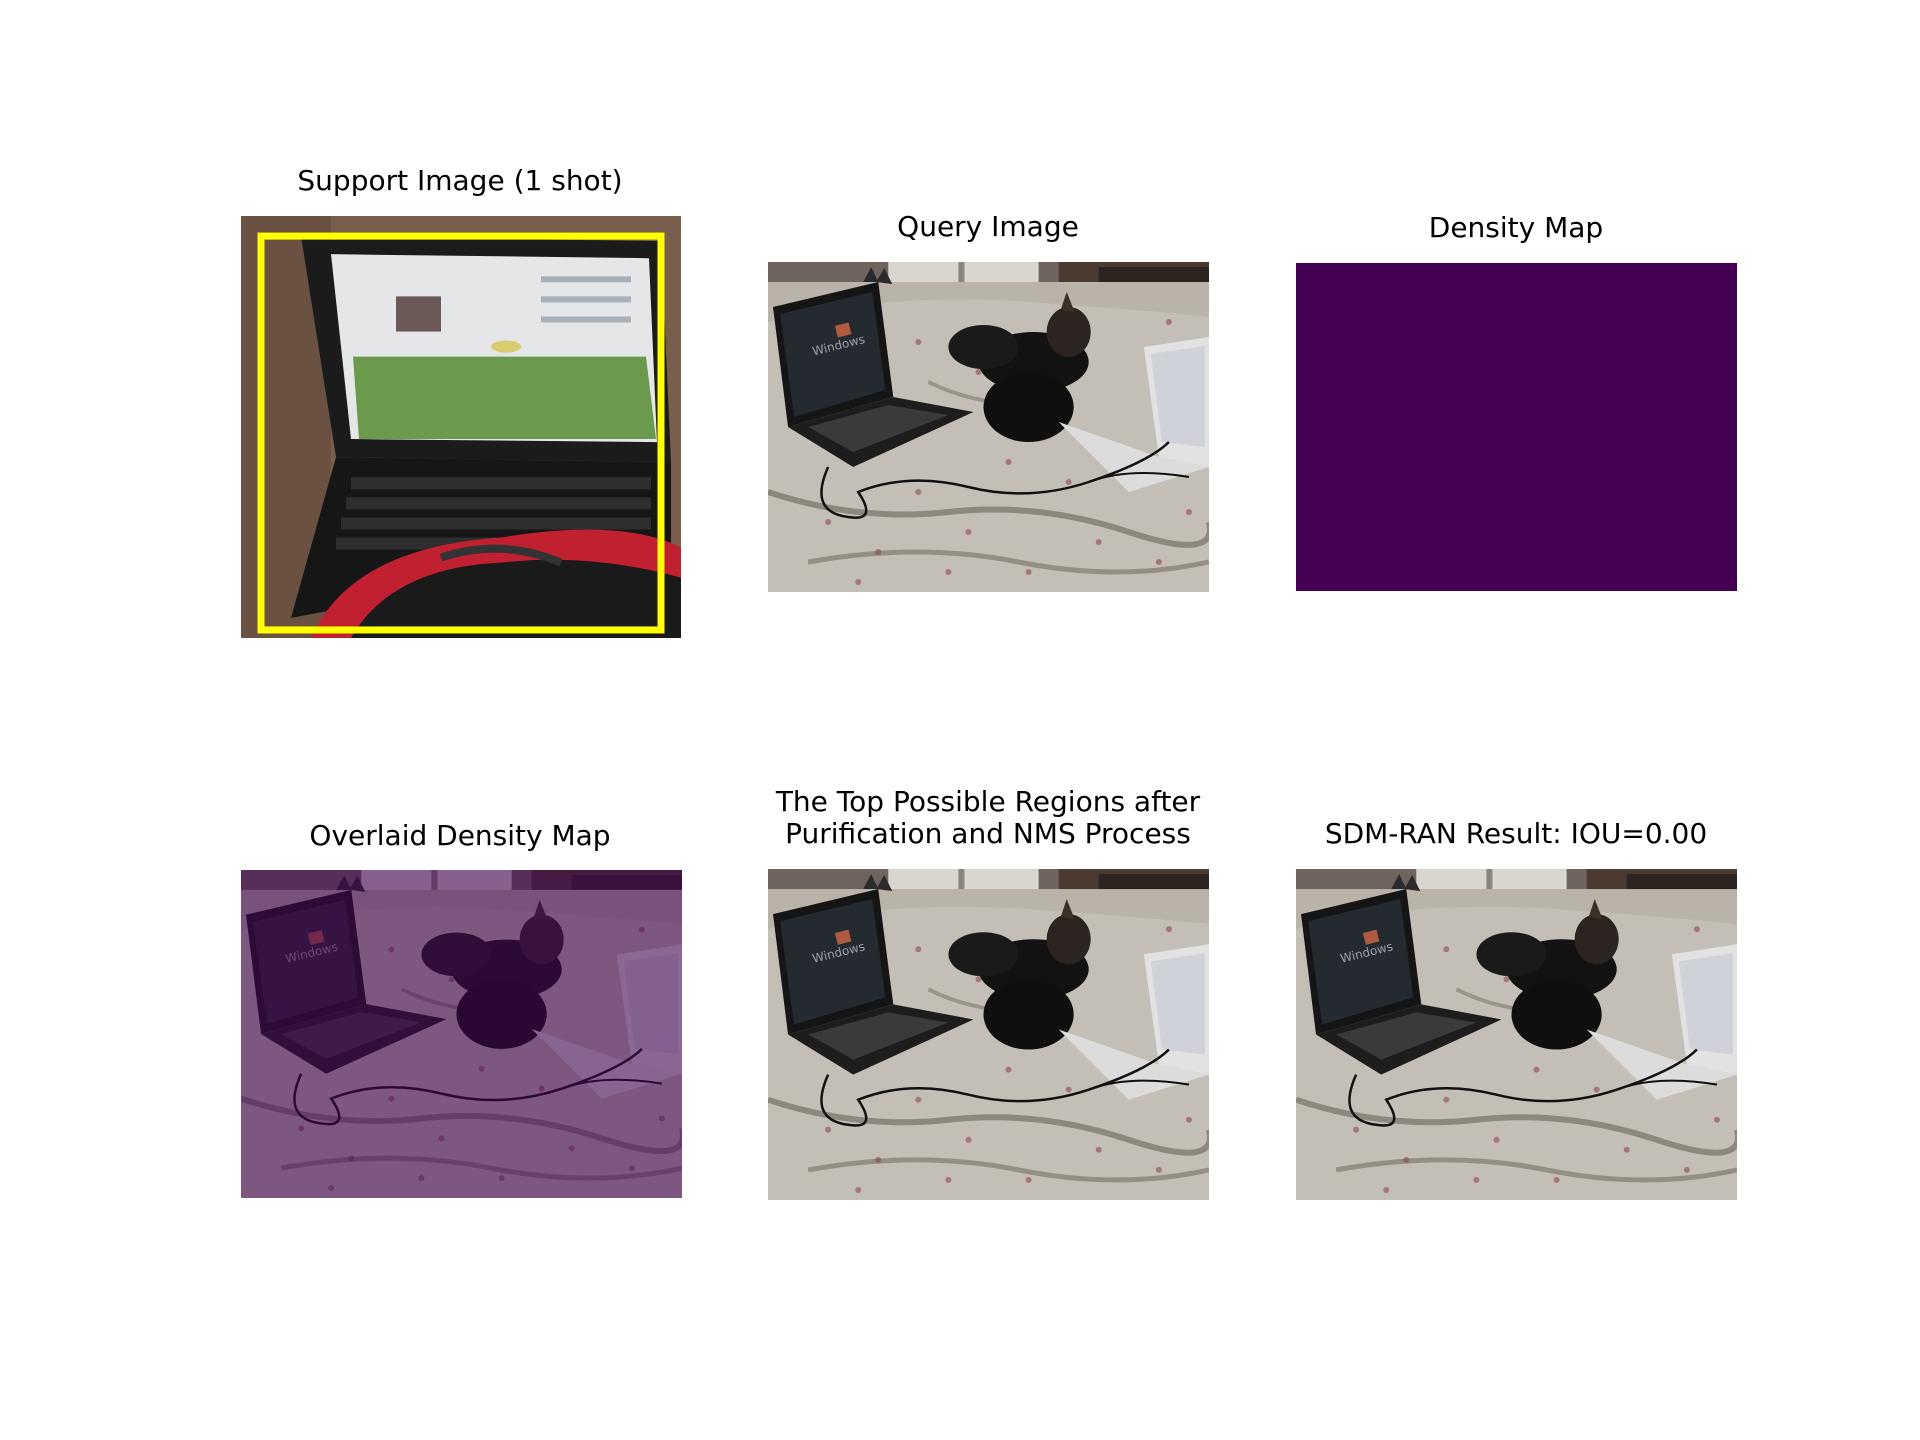 This screenshot has width=1920, height=1440. Describe the element at coordinates (1516, 227) in the screenshot. I see `density-map-title: Density Map` at that location.